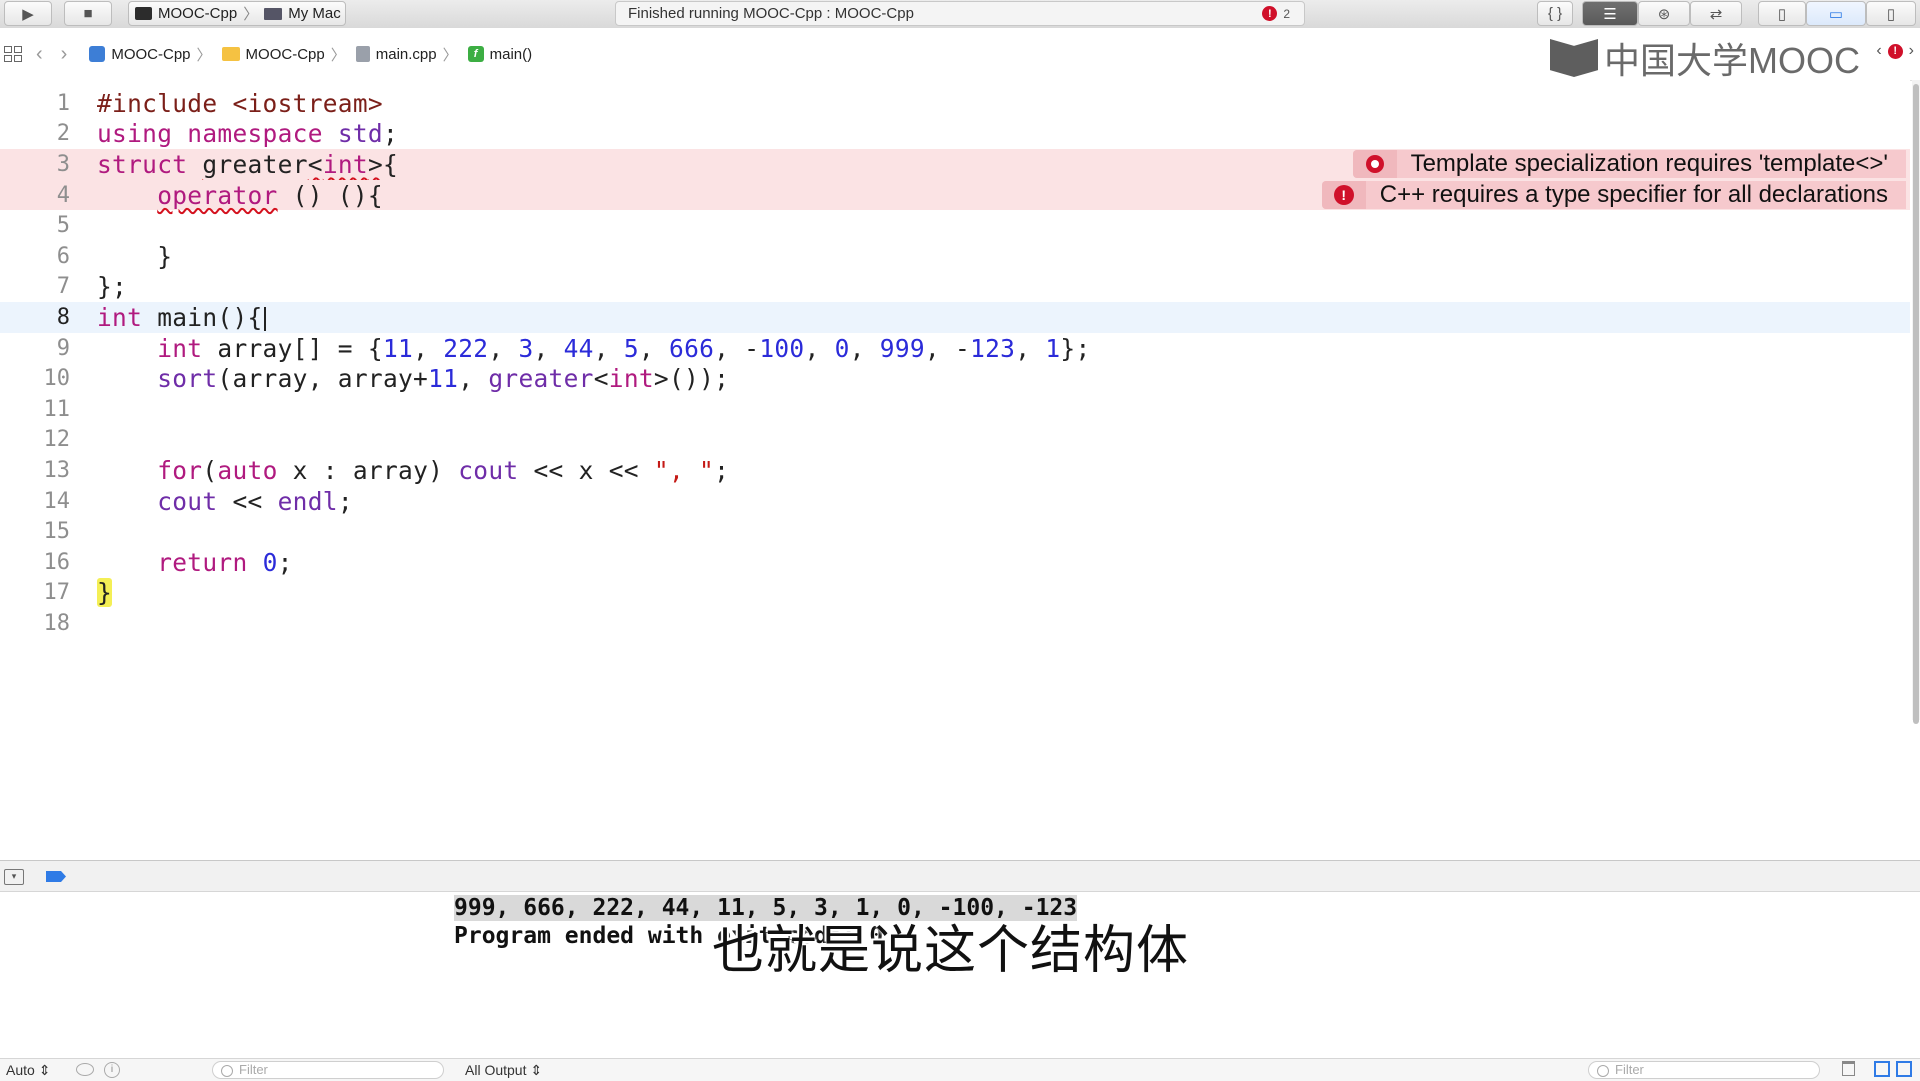  I want to click on error-stop-icon, so click(1374, 164).